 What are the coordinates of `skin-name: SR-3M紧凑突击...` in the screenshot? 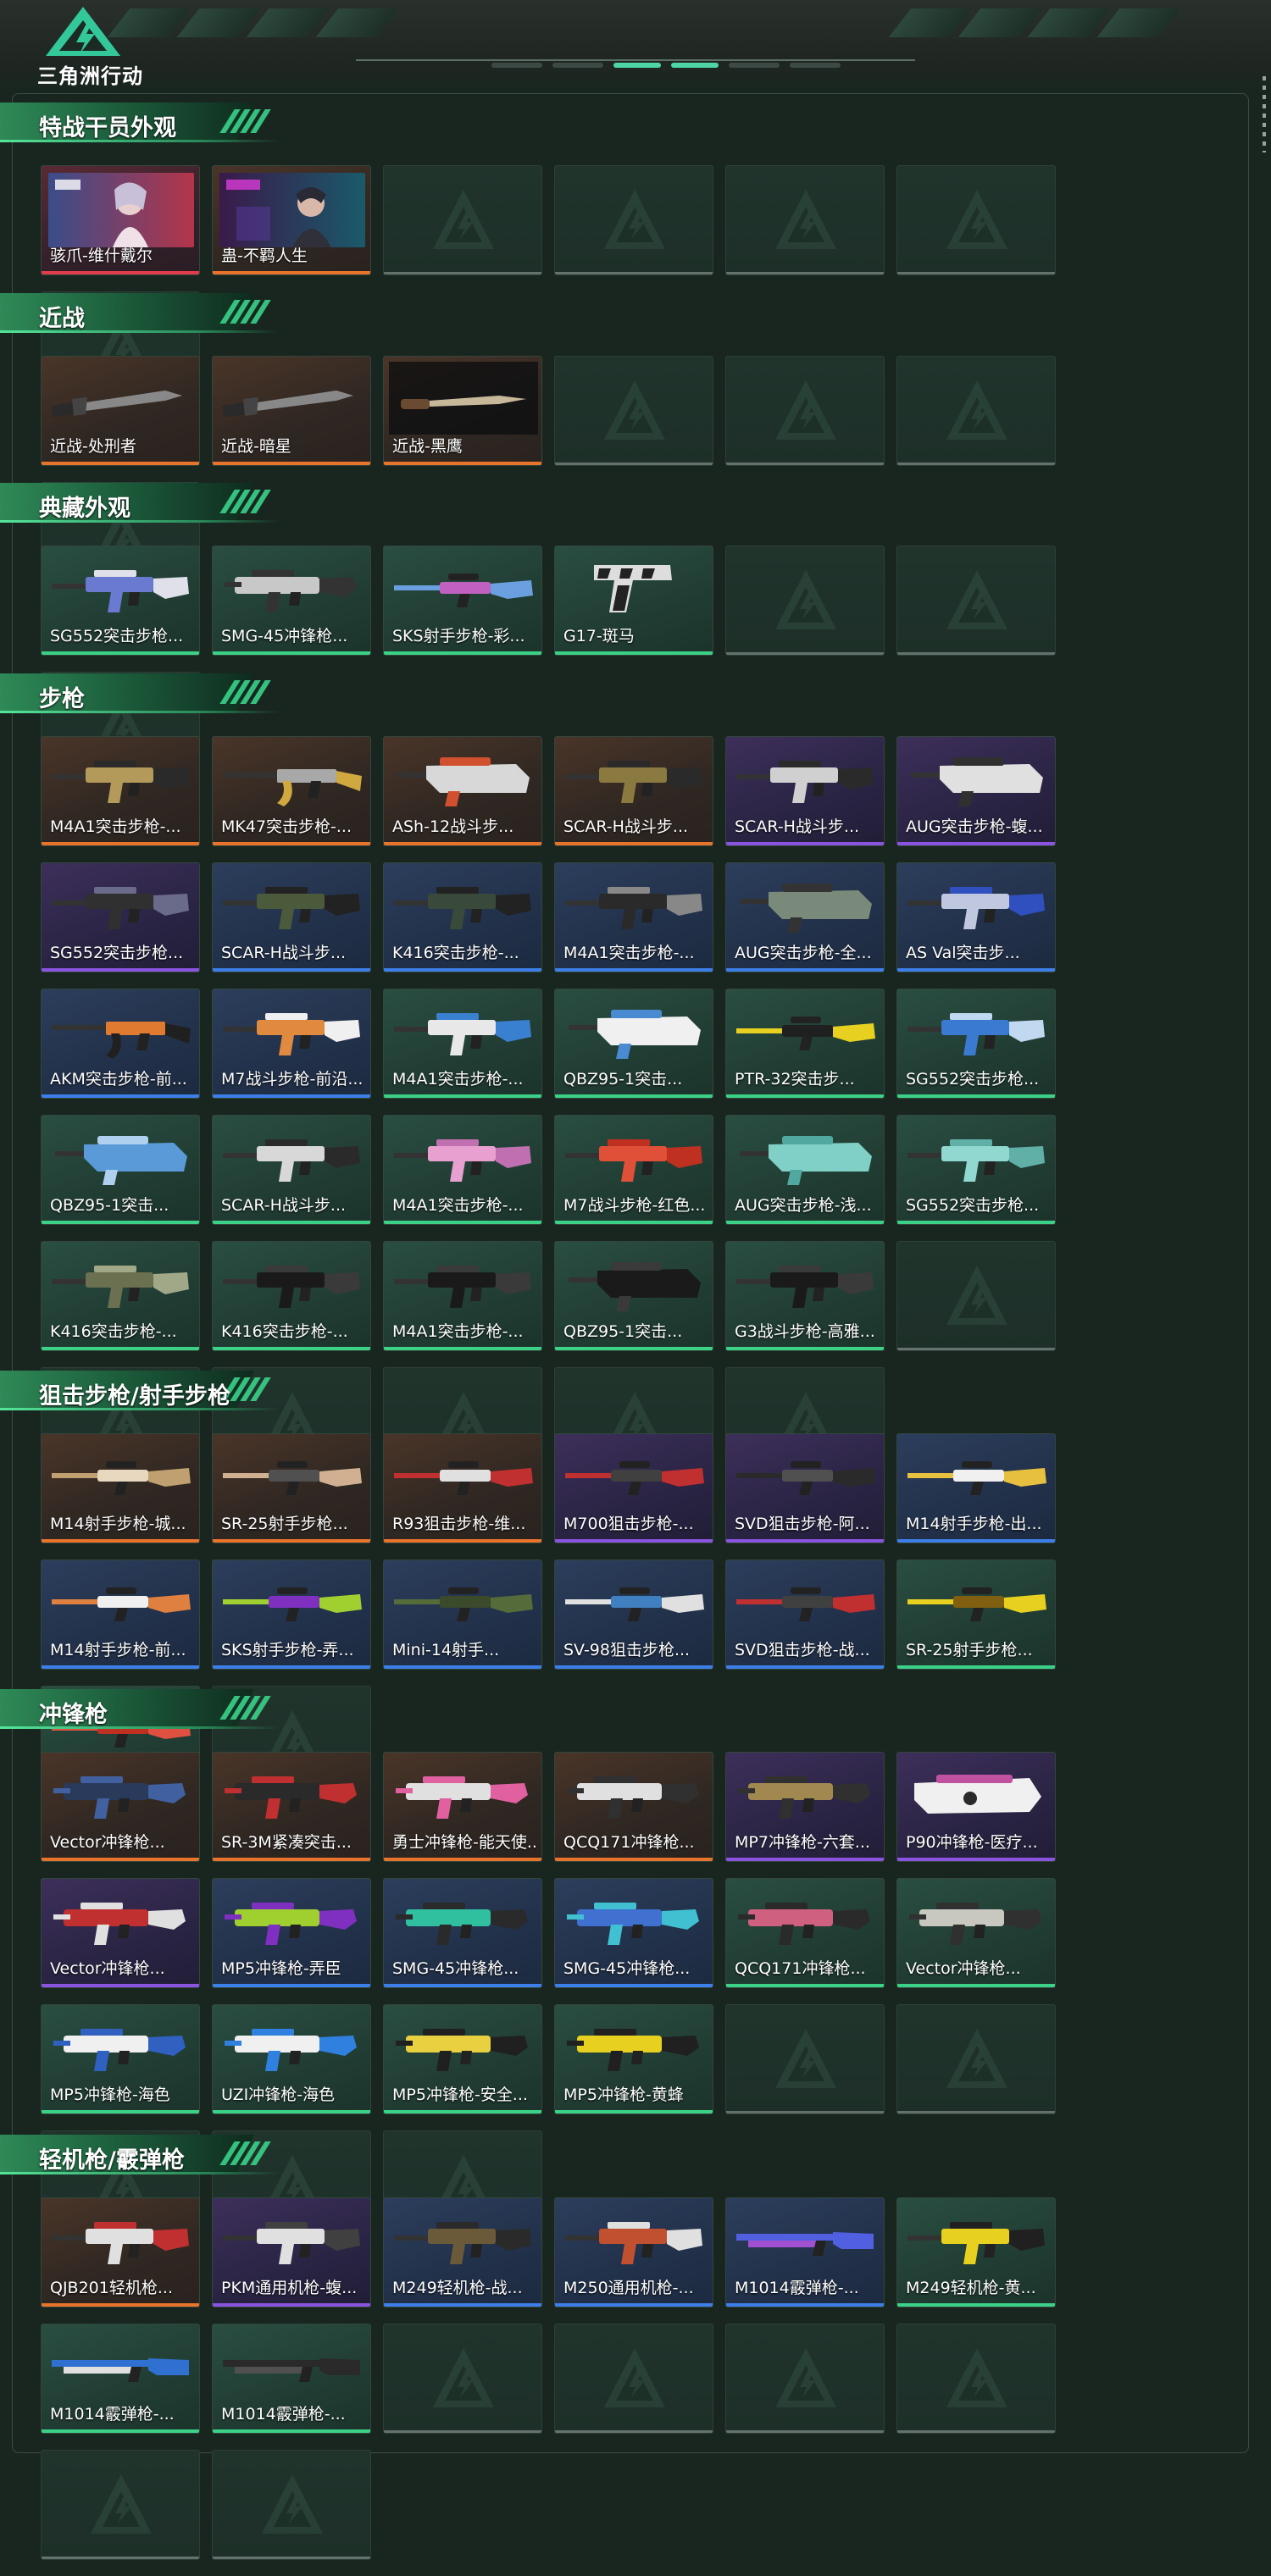 It's located at (286, 1842).